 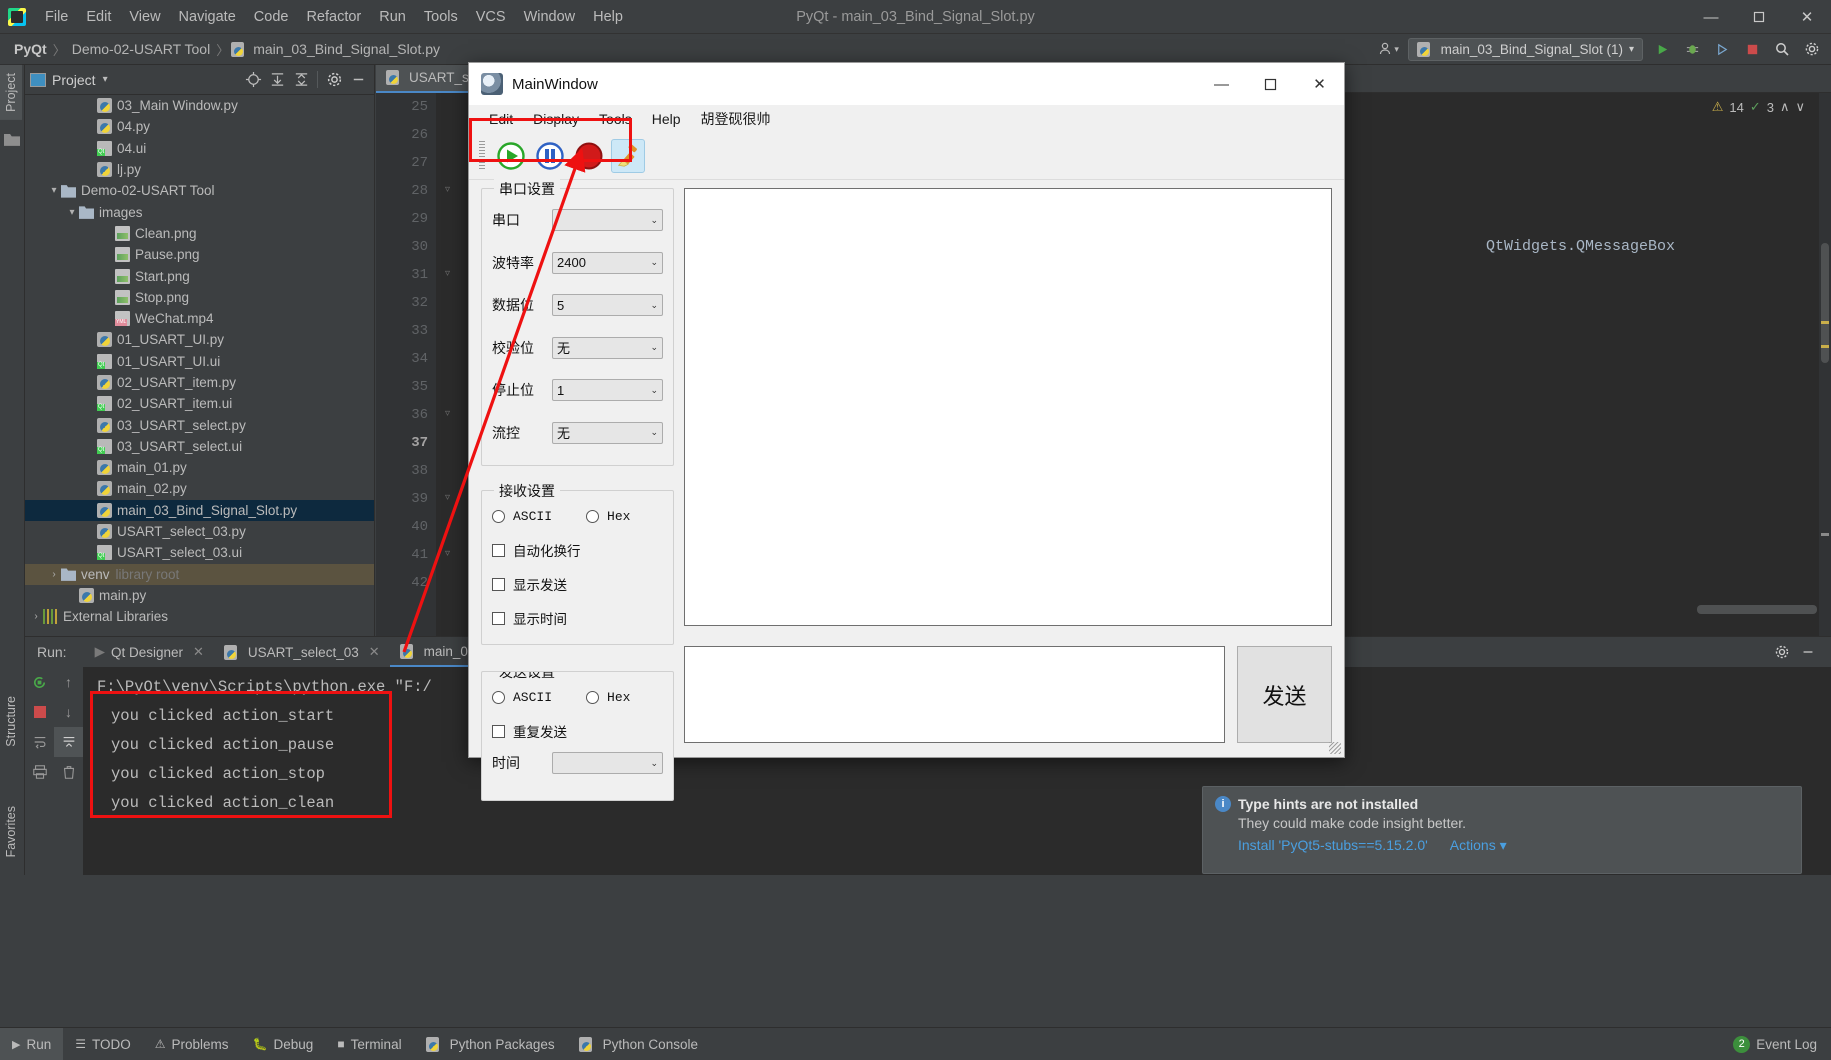 I want to click on send-interval-combo: ⌄, so click(x=607, y=763).